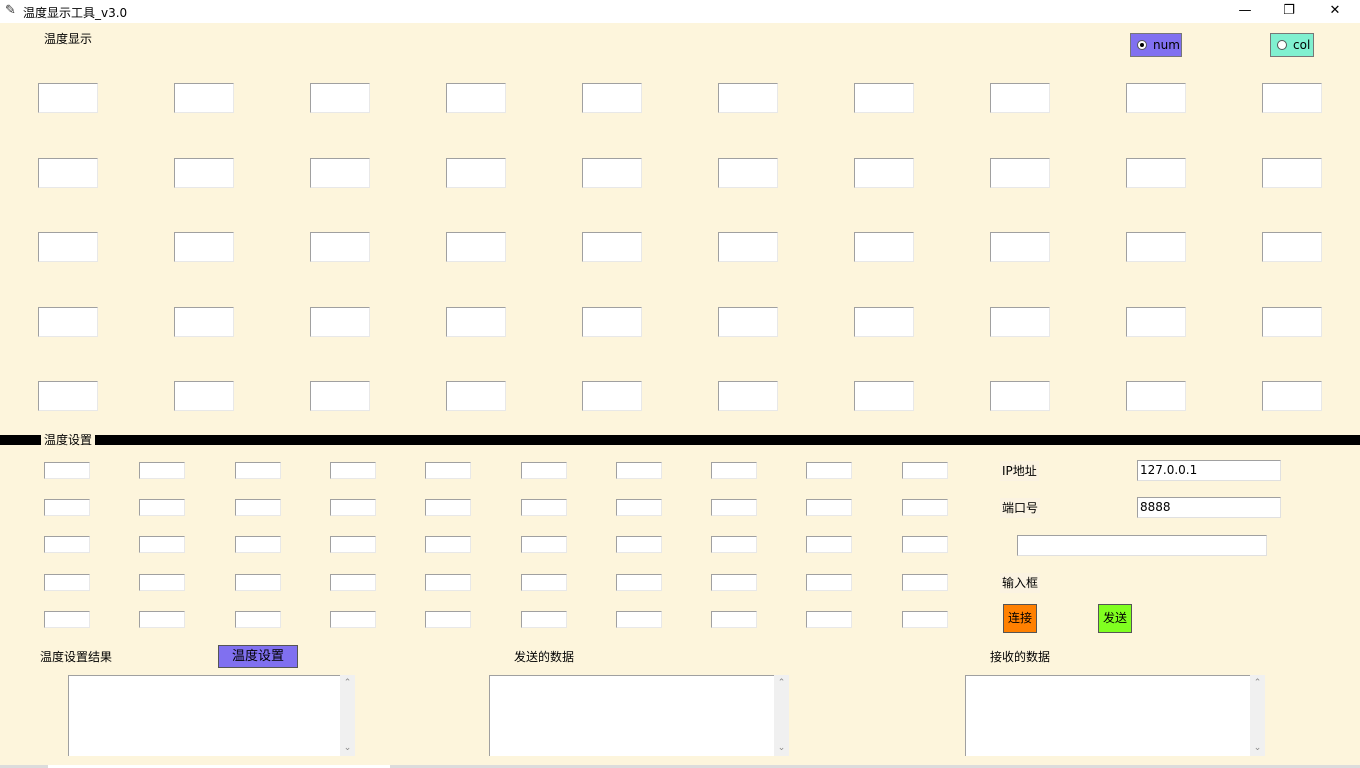 The width and height of the screenshot is (1360, 768). What do you see at coordinates (1257, 715) in the screenshot?
I see `received-scrollbar: ⌃ ⌄` at bounding box center [1257, 715].